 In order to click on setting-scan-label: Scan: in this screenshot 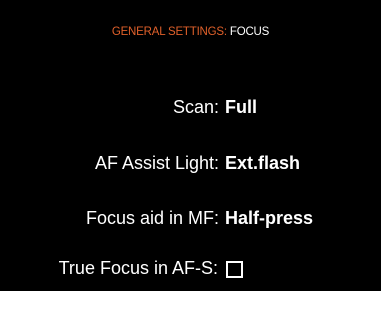, I will do `click(195, 107)`.